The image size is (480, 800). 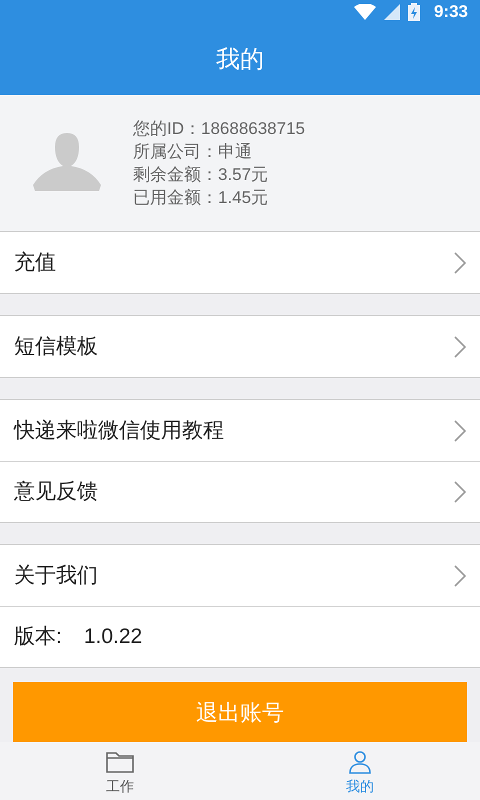 I want to click on version-value: 1.0.22, so click(x=113, y=637).